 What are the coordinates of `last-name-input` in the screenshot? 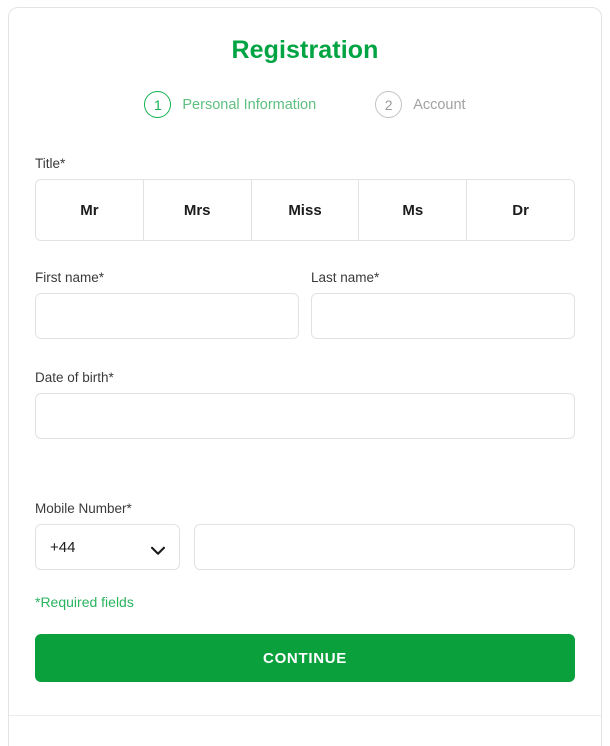 It's located at (443, 316).